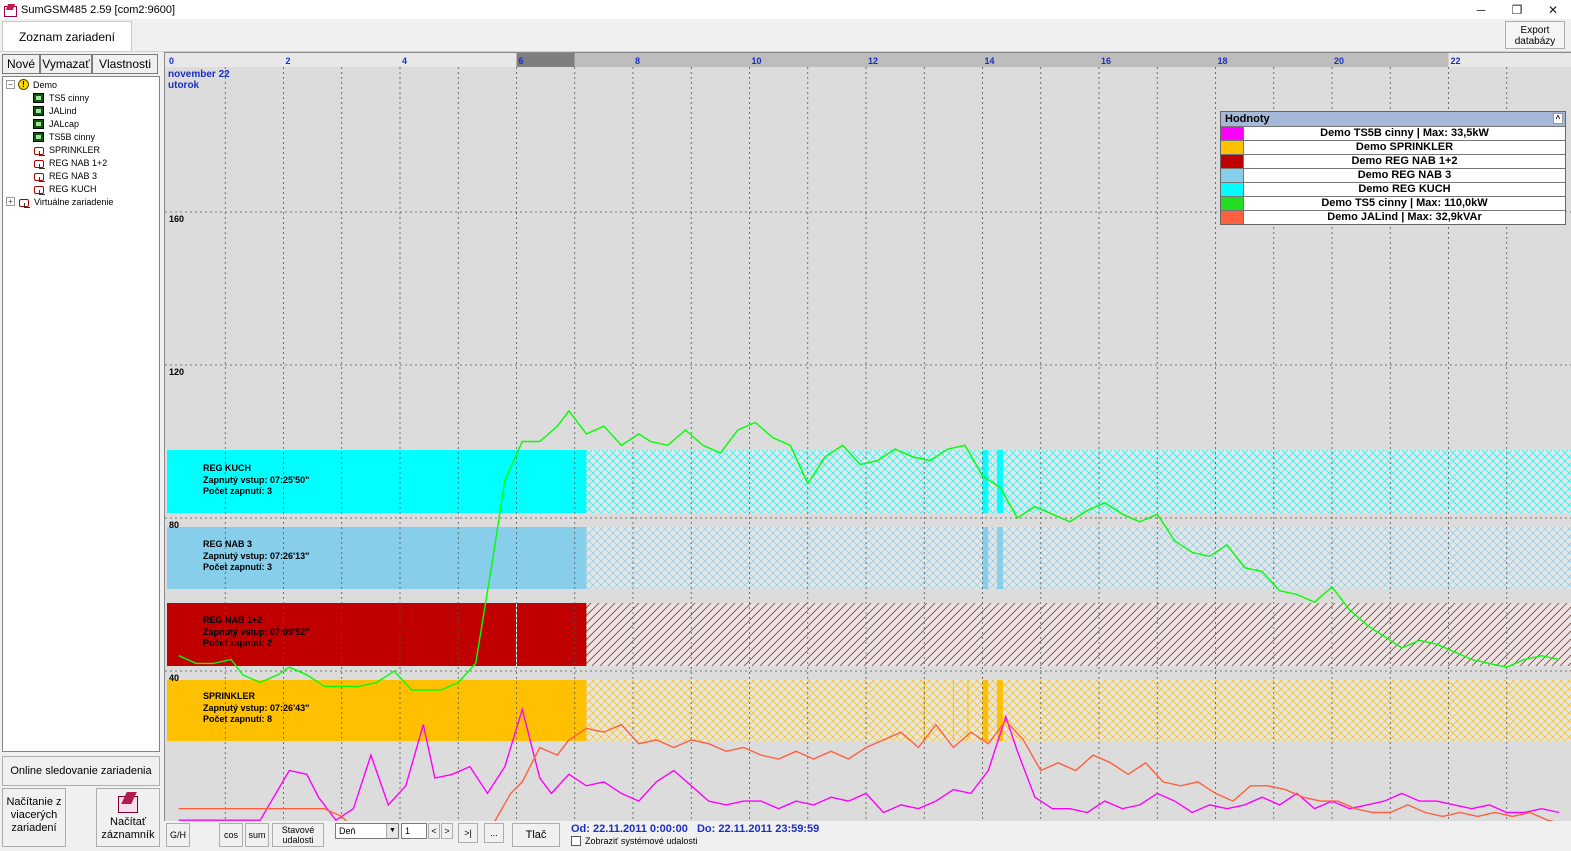 The height and width of the screenshot is (851, 1571). I want to click on x-tick-label: 20, so click(1339, 61).